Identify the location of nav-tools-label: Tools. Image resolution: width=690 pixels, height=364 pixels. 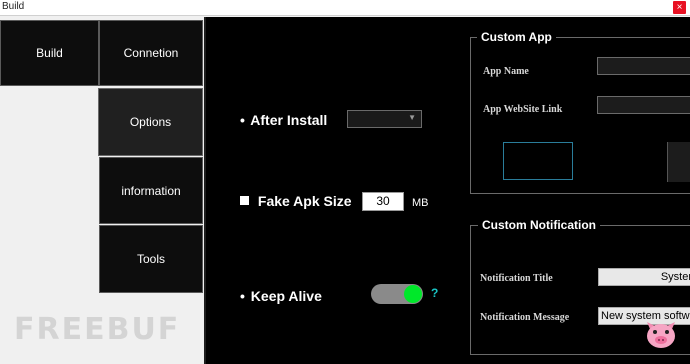
(150, 259).